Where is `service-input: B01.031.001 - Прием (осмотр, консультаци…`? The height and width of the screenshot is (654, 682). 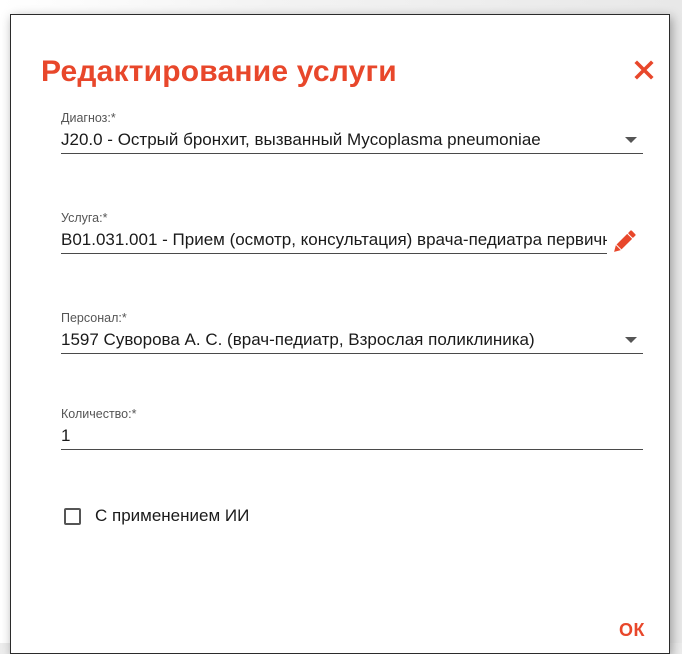
service-input: B01.031.001 - Прием (осмотр, консультаци… is located at coordinates (334, 240).